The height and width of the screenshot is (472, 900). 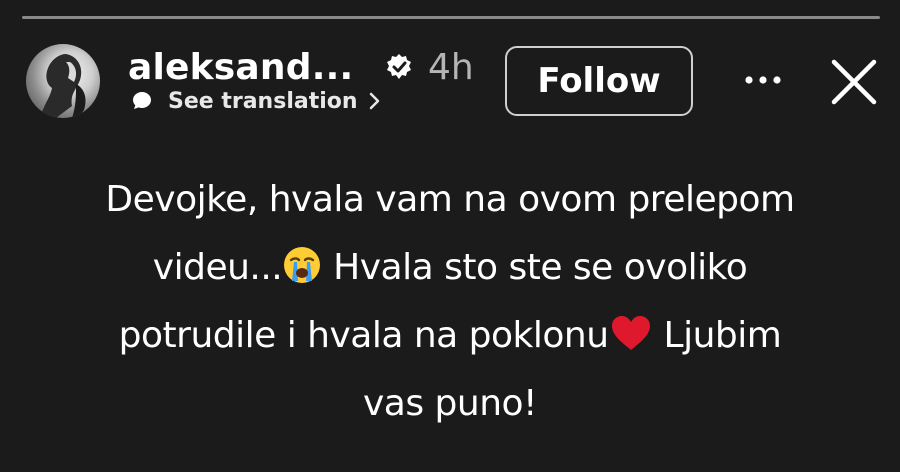 What do you see at coordinates (451, 67) in the screenshot?
I see `post-time: 4h` at bounding box center [451, 67].